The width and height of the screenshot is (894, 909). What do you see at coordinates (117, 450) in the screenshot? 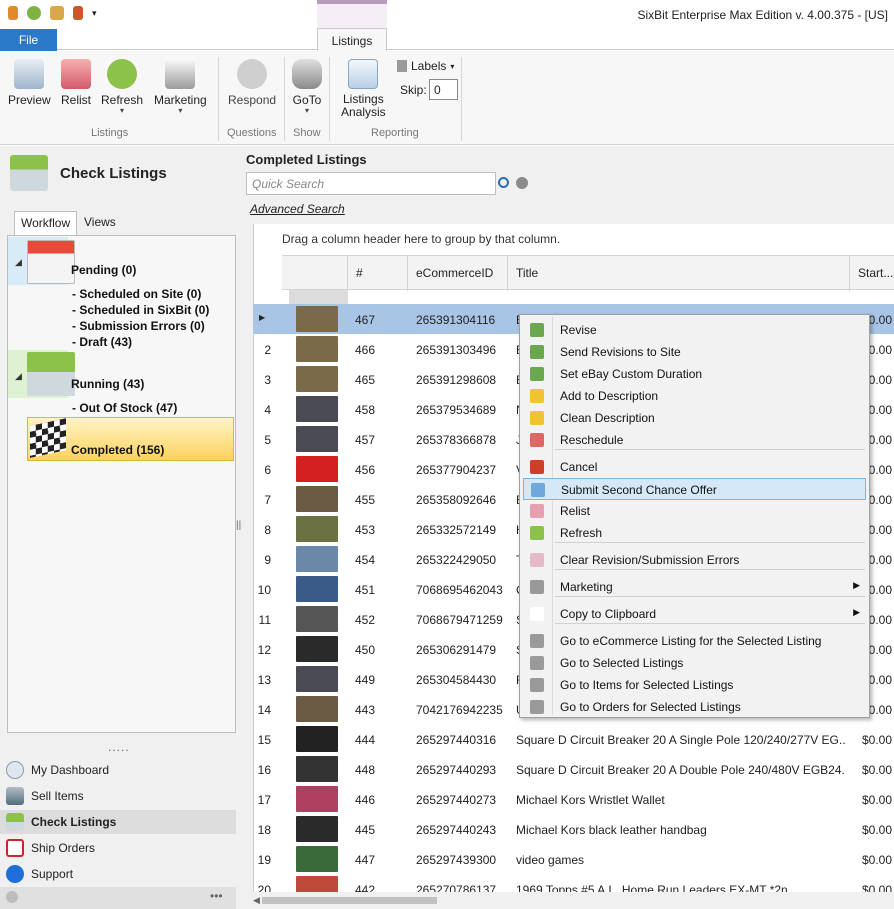
I see `tree-node-completed: Completed (156)` at bounding box center [117, 450].